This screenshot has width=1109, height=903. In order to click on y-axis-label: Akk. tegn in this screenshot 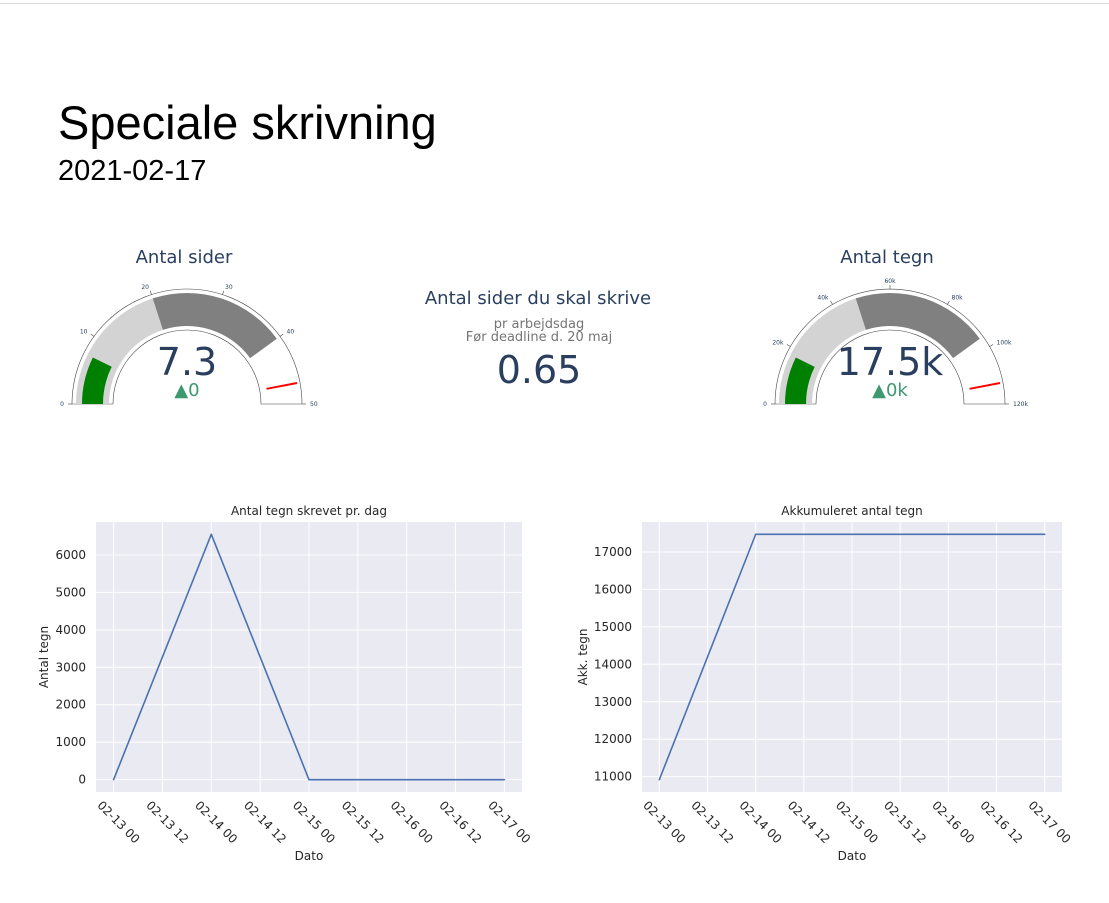, I will do `click(583, 656)`.